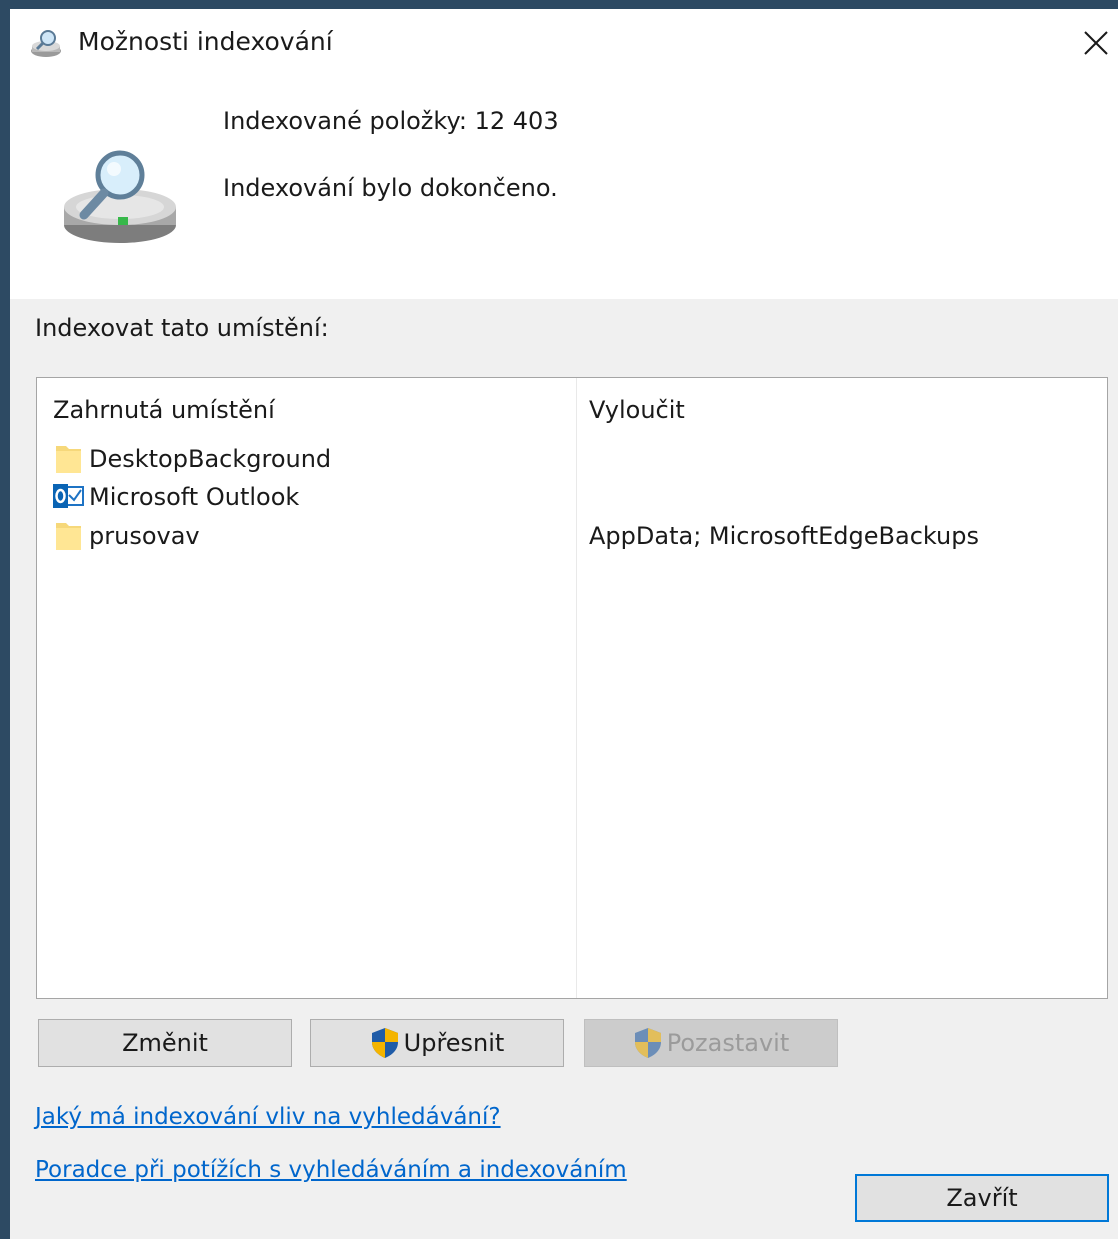 The width and height of the screenshot is (1118, 1239). What do you see at coordinates (576, 688) in the screenshot?
I see `column-divider` at bounding box center [576, 688].